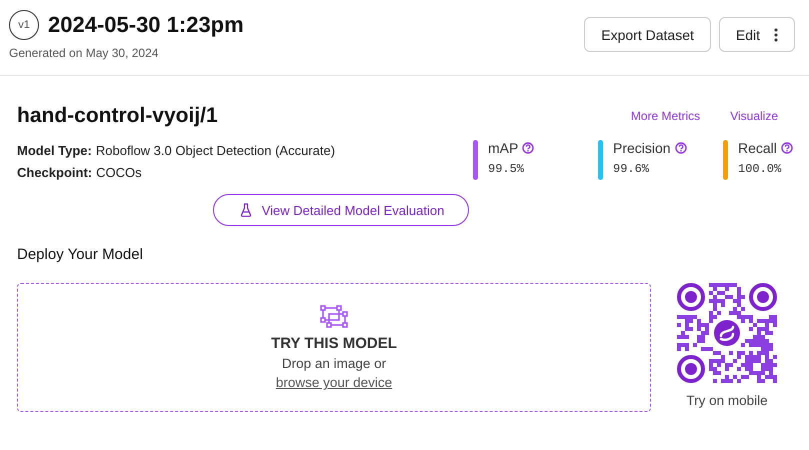 The width and height of the screenshot is (809, 450). What do you see at coordinates (54, 172) in the screenshot?
I see `detail-label: Checkpoint:` at bounding box center [54, 172].